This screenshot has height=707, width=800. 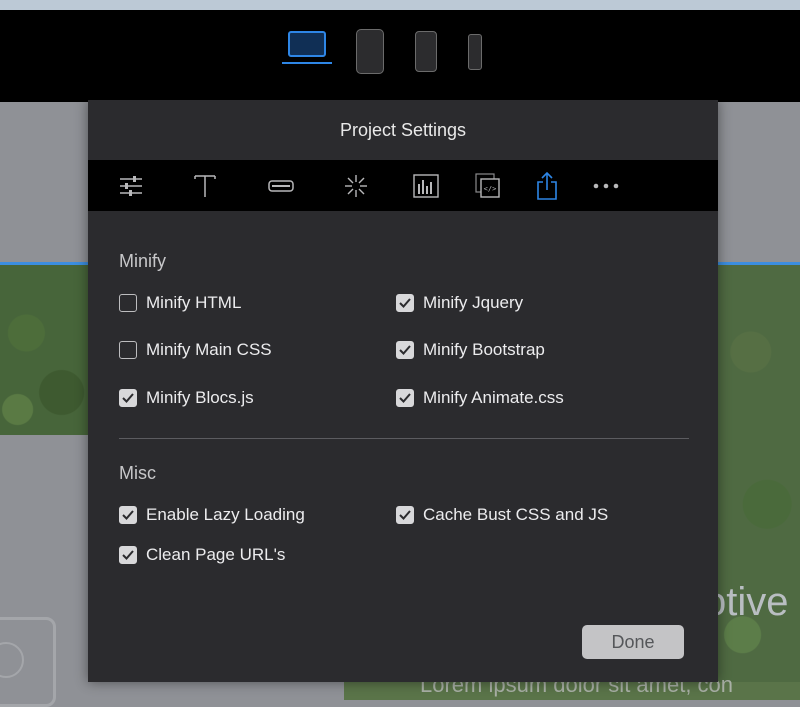 I want to click on code-pages-icon: </>, so click(x=488, y=185).